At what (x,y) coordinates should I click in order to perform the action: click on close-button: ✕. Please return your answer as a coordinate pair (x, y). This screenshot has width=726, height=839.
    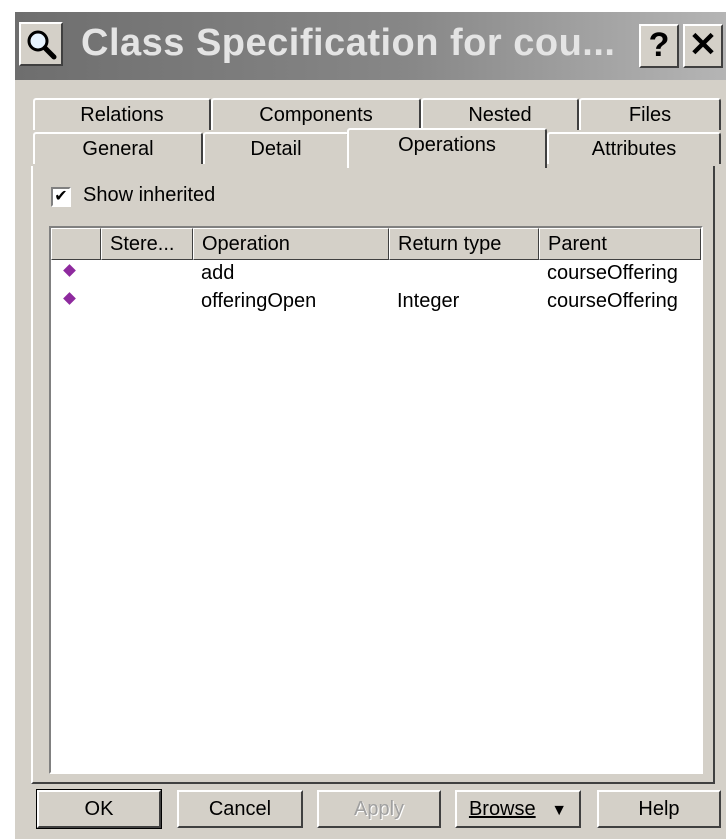
    Looking at the image, I should click on (703, 46).